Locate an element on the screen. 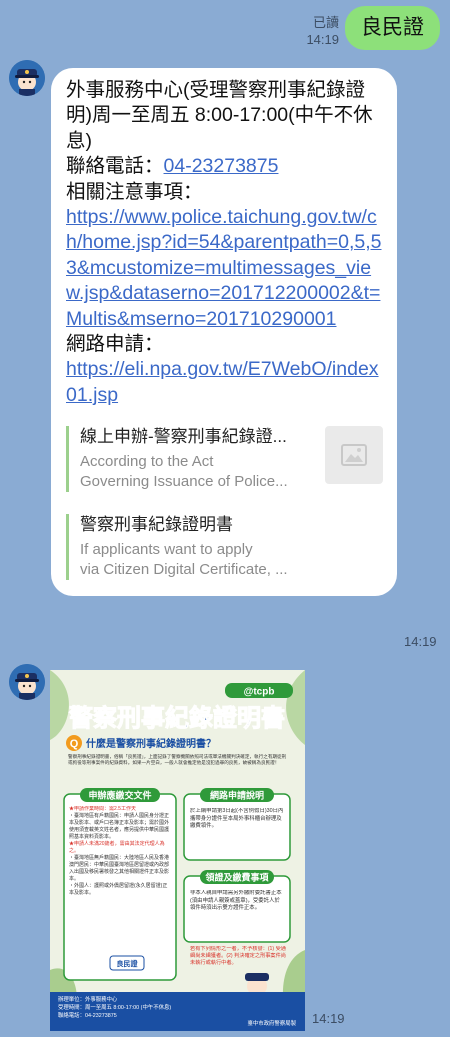 The image size is (450, 1037). poster-section-title: 領證及繳費事項 is located at coordinates (237, 877).